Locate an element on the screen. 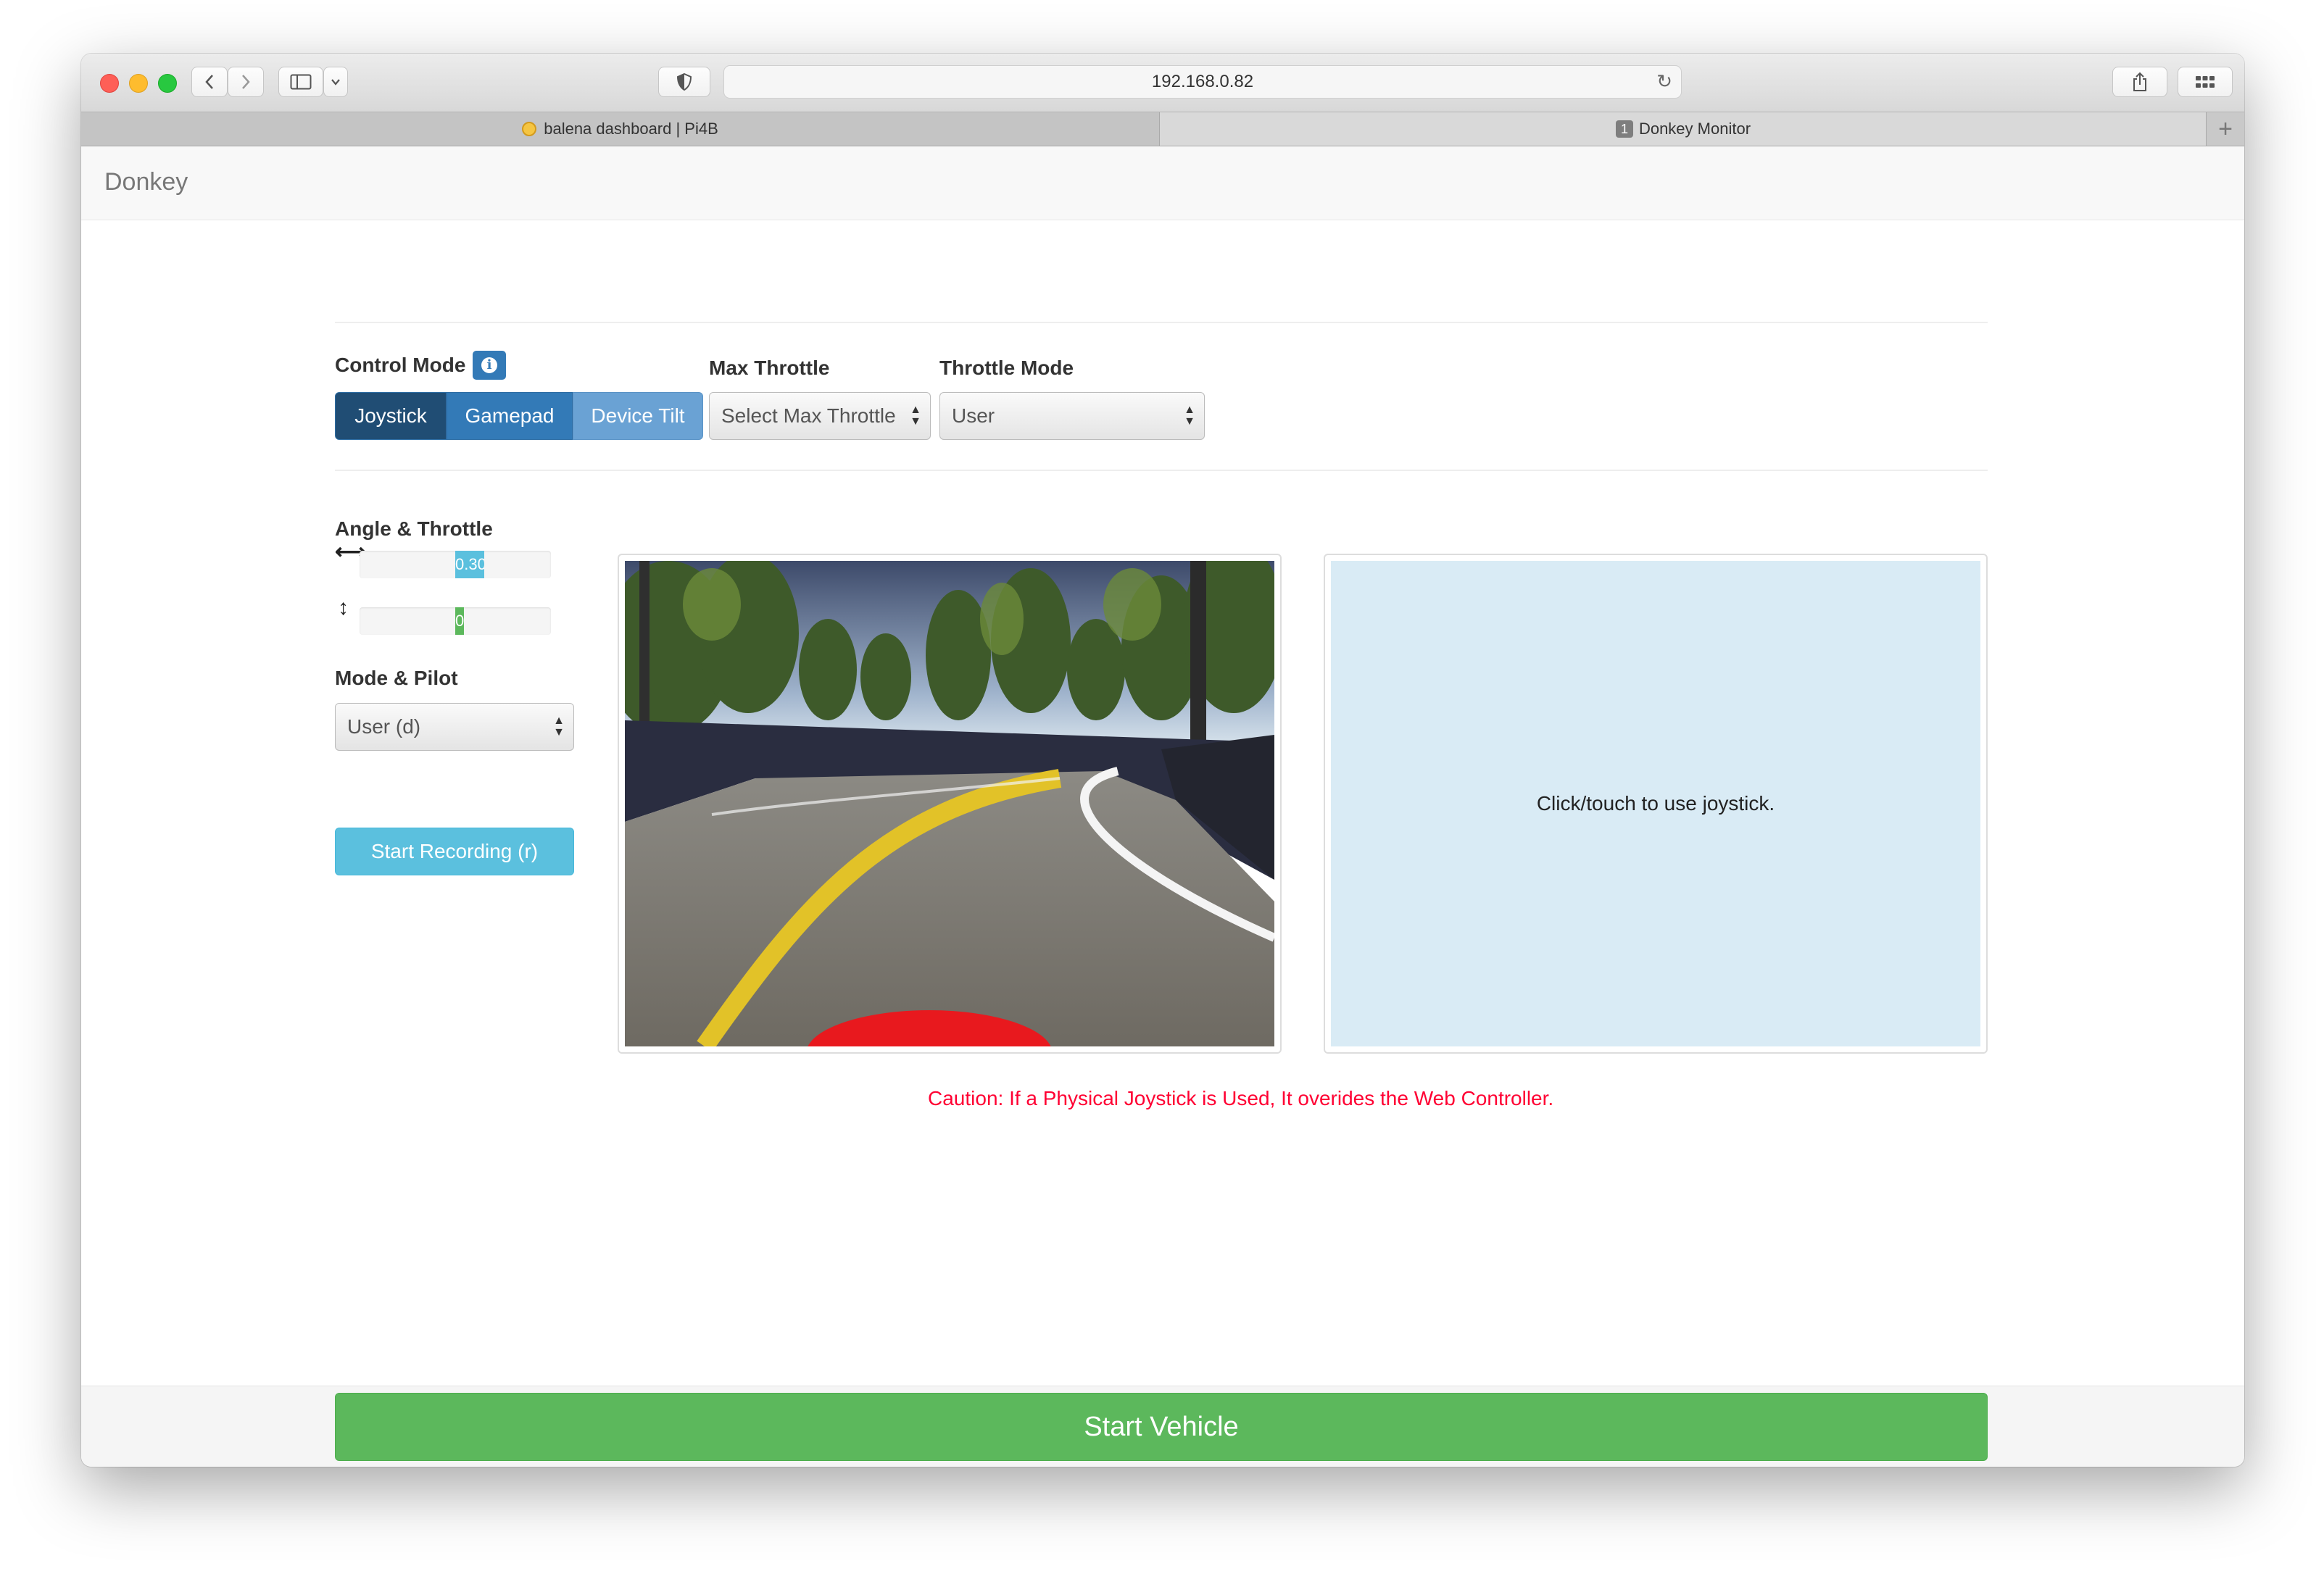 The height and width of the screenshot is (1574, 2324). grid-icon is located at coordinates (2205, 82).